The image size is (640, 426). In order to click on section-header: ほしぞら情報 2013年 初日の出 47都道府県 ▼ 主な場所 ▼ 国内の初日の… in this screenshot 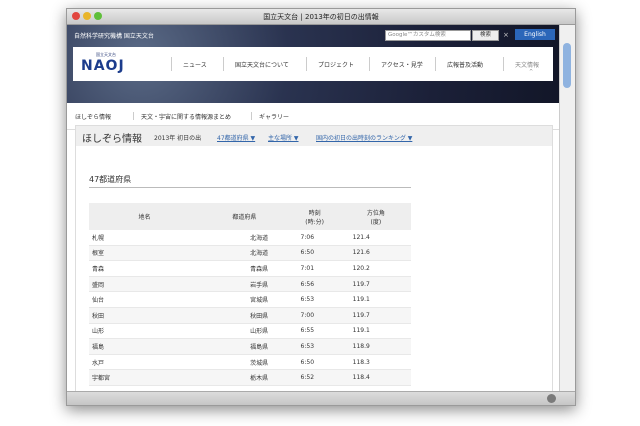, I will do `click(314, 136)`.